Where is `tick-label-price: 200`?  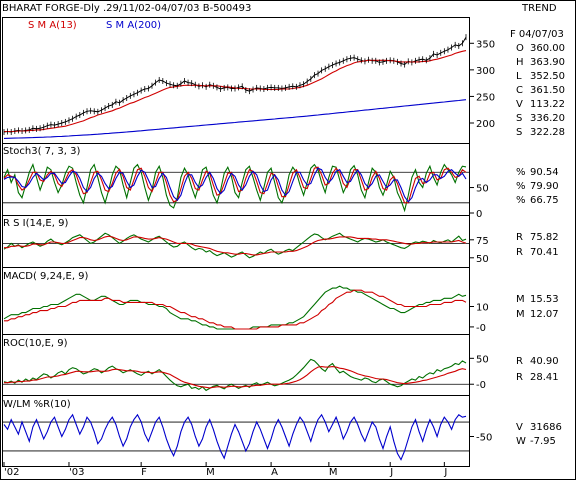
tick-label-price: 200 is located at coordinates (485, 124).